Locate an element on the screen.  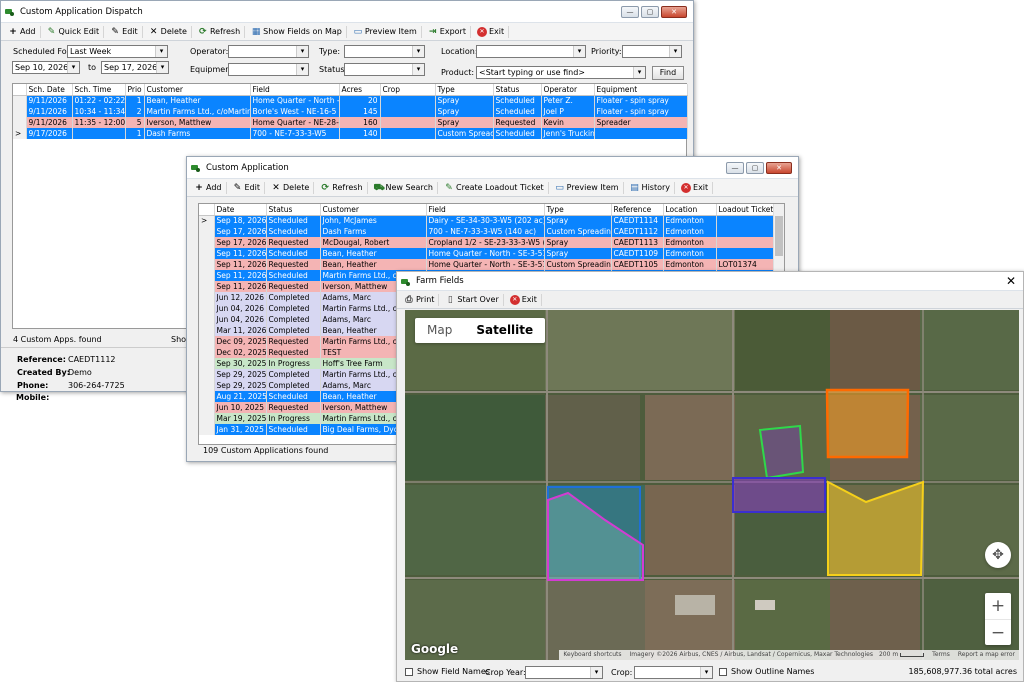
date-from-picker: Sep 10, 2026 is located at coordinates (46, 67).